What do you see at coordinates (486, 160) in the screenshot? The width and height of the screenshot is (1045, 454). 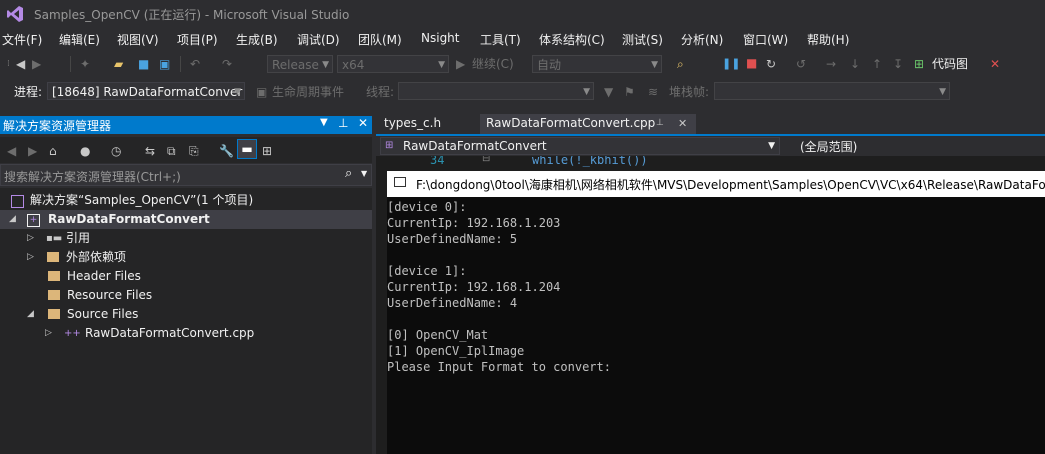 I see `collapse-icon: ⊟` at bounding box center [486, 160].